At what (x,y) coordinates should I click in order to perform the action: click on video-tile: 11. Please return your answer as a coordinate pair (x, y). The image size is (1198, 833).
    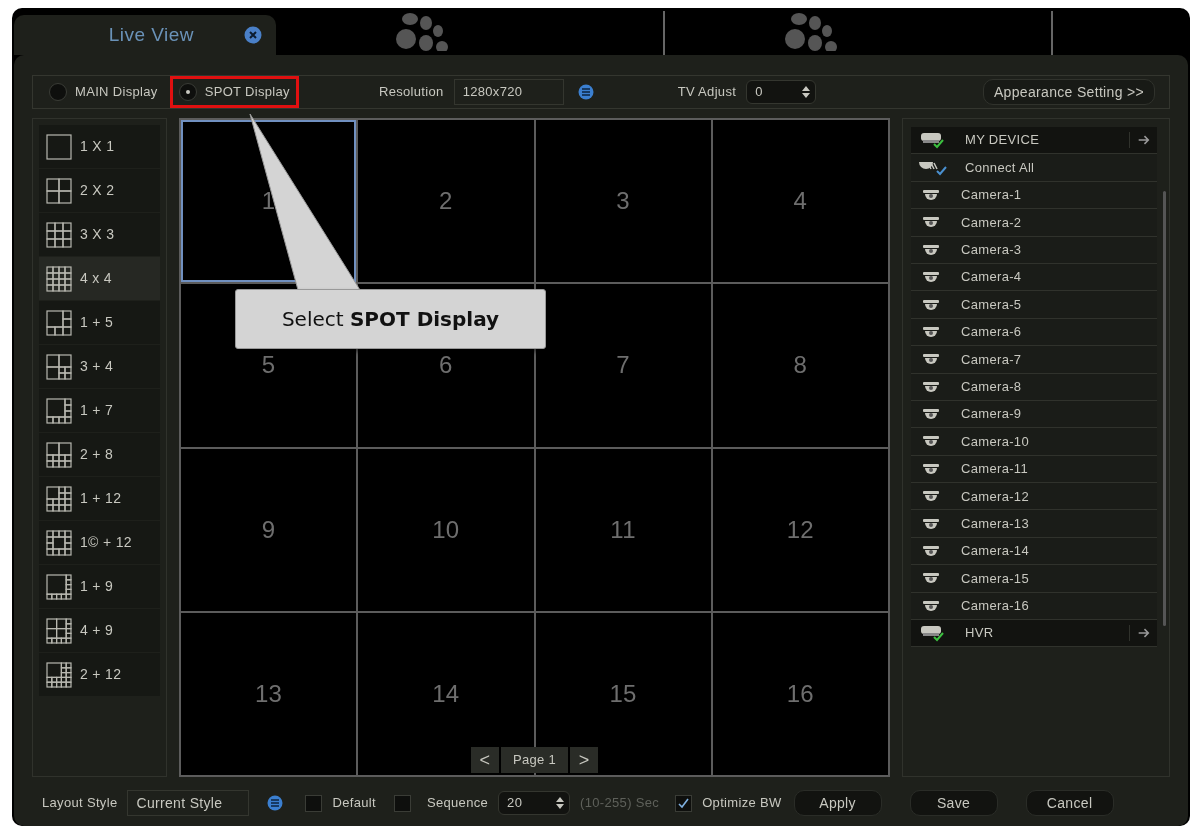
    Looking at the image, I should click on (623, 529).